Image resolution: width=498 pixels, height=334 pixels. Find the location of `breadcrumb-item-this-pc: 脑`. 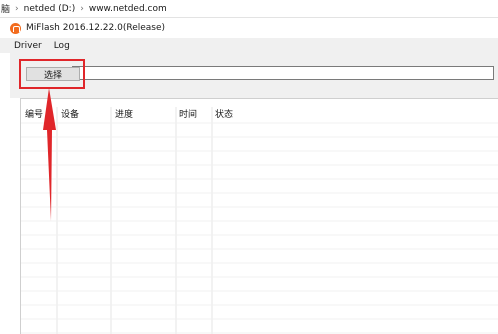

breadcrumb-item-this-pc: 脑 is located at coordinates (5, 8).